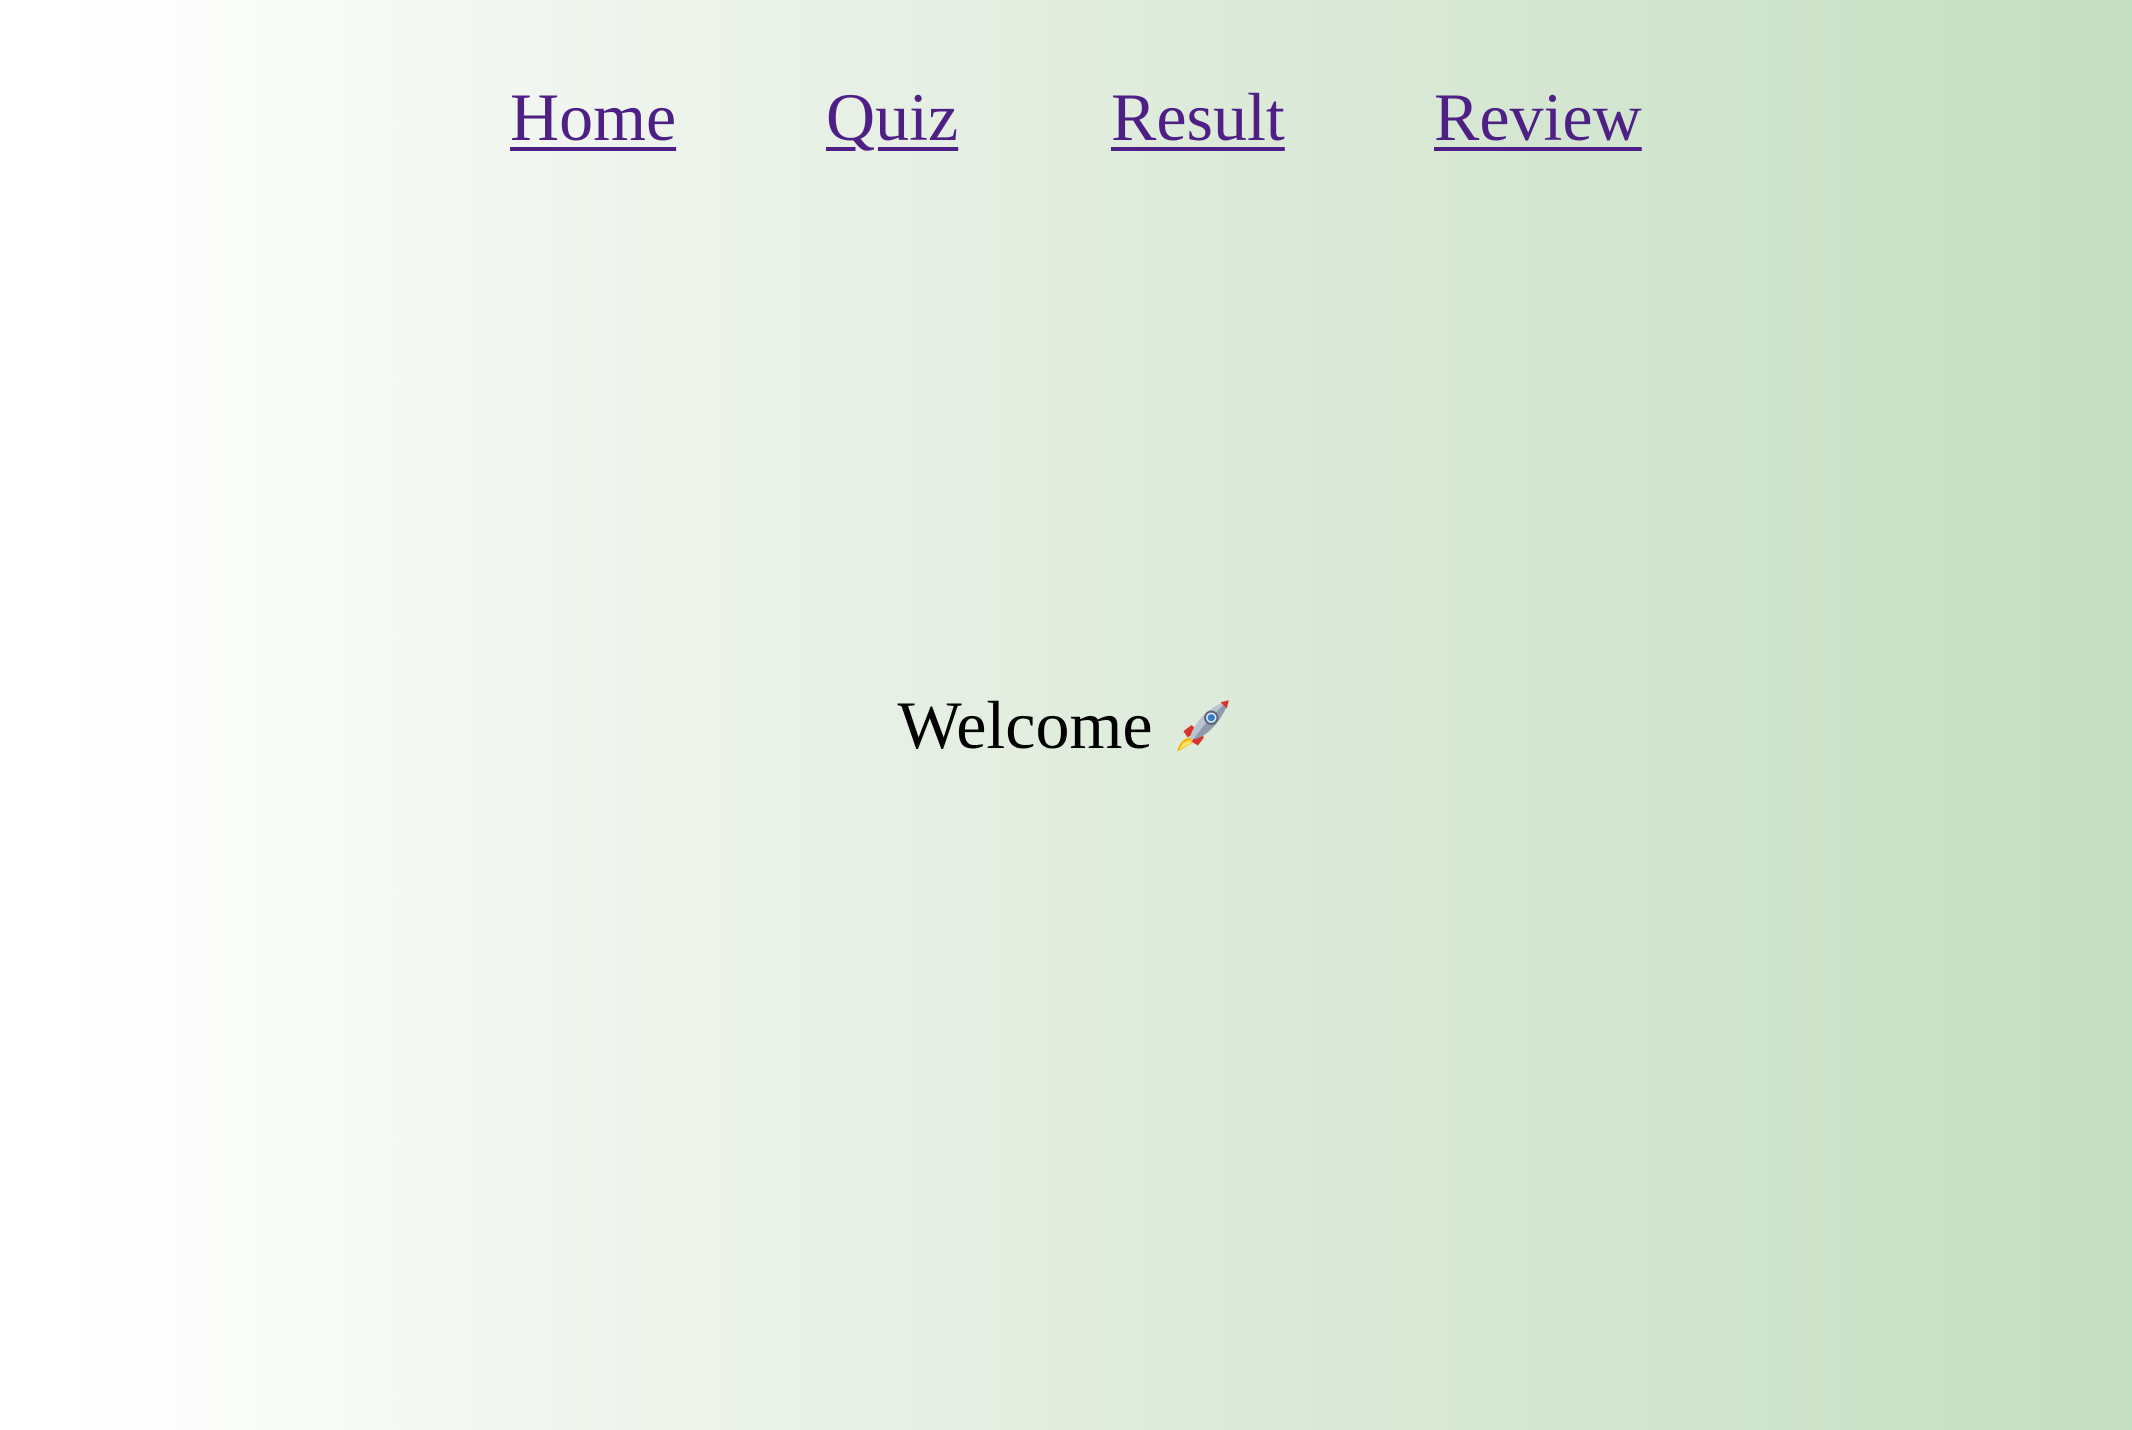 This screenshot has width=2132, height=1430. I want to click on main-nav: Home Quiz Result Review, so click(1066, 117).